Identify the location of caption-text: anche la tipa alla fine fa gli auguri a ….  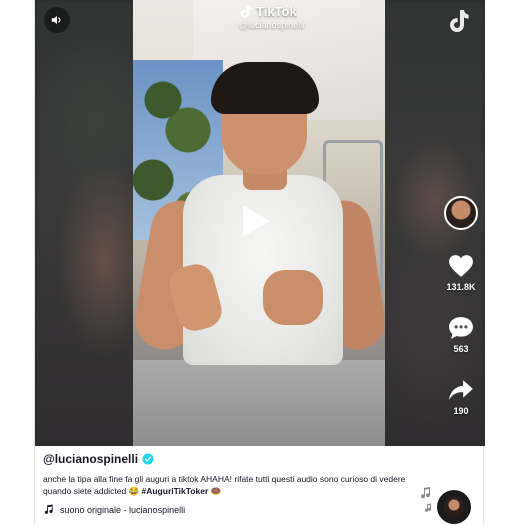
(228, 485).